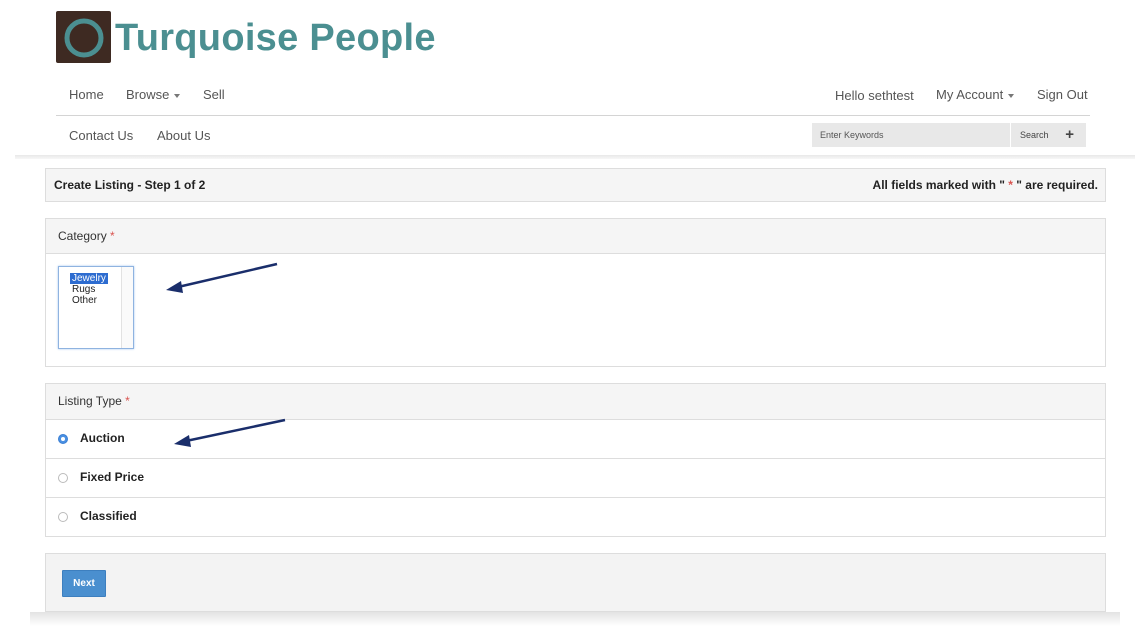 This screenshot has width=1146, height=642. What do you see at coordinates (226, 354) in the screenshot?
I see `annotation-arrows` at bounding box center [226, 354].